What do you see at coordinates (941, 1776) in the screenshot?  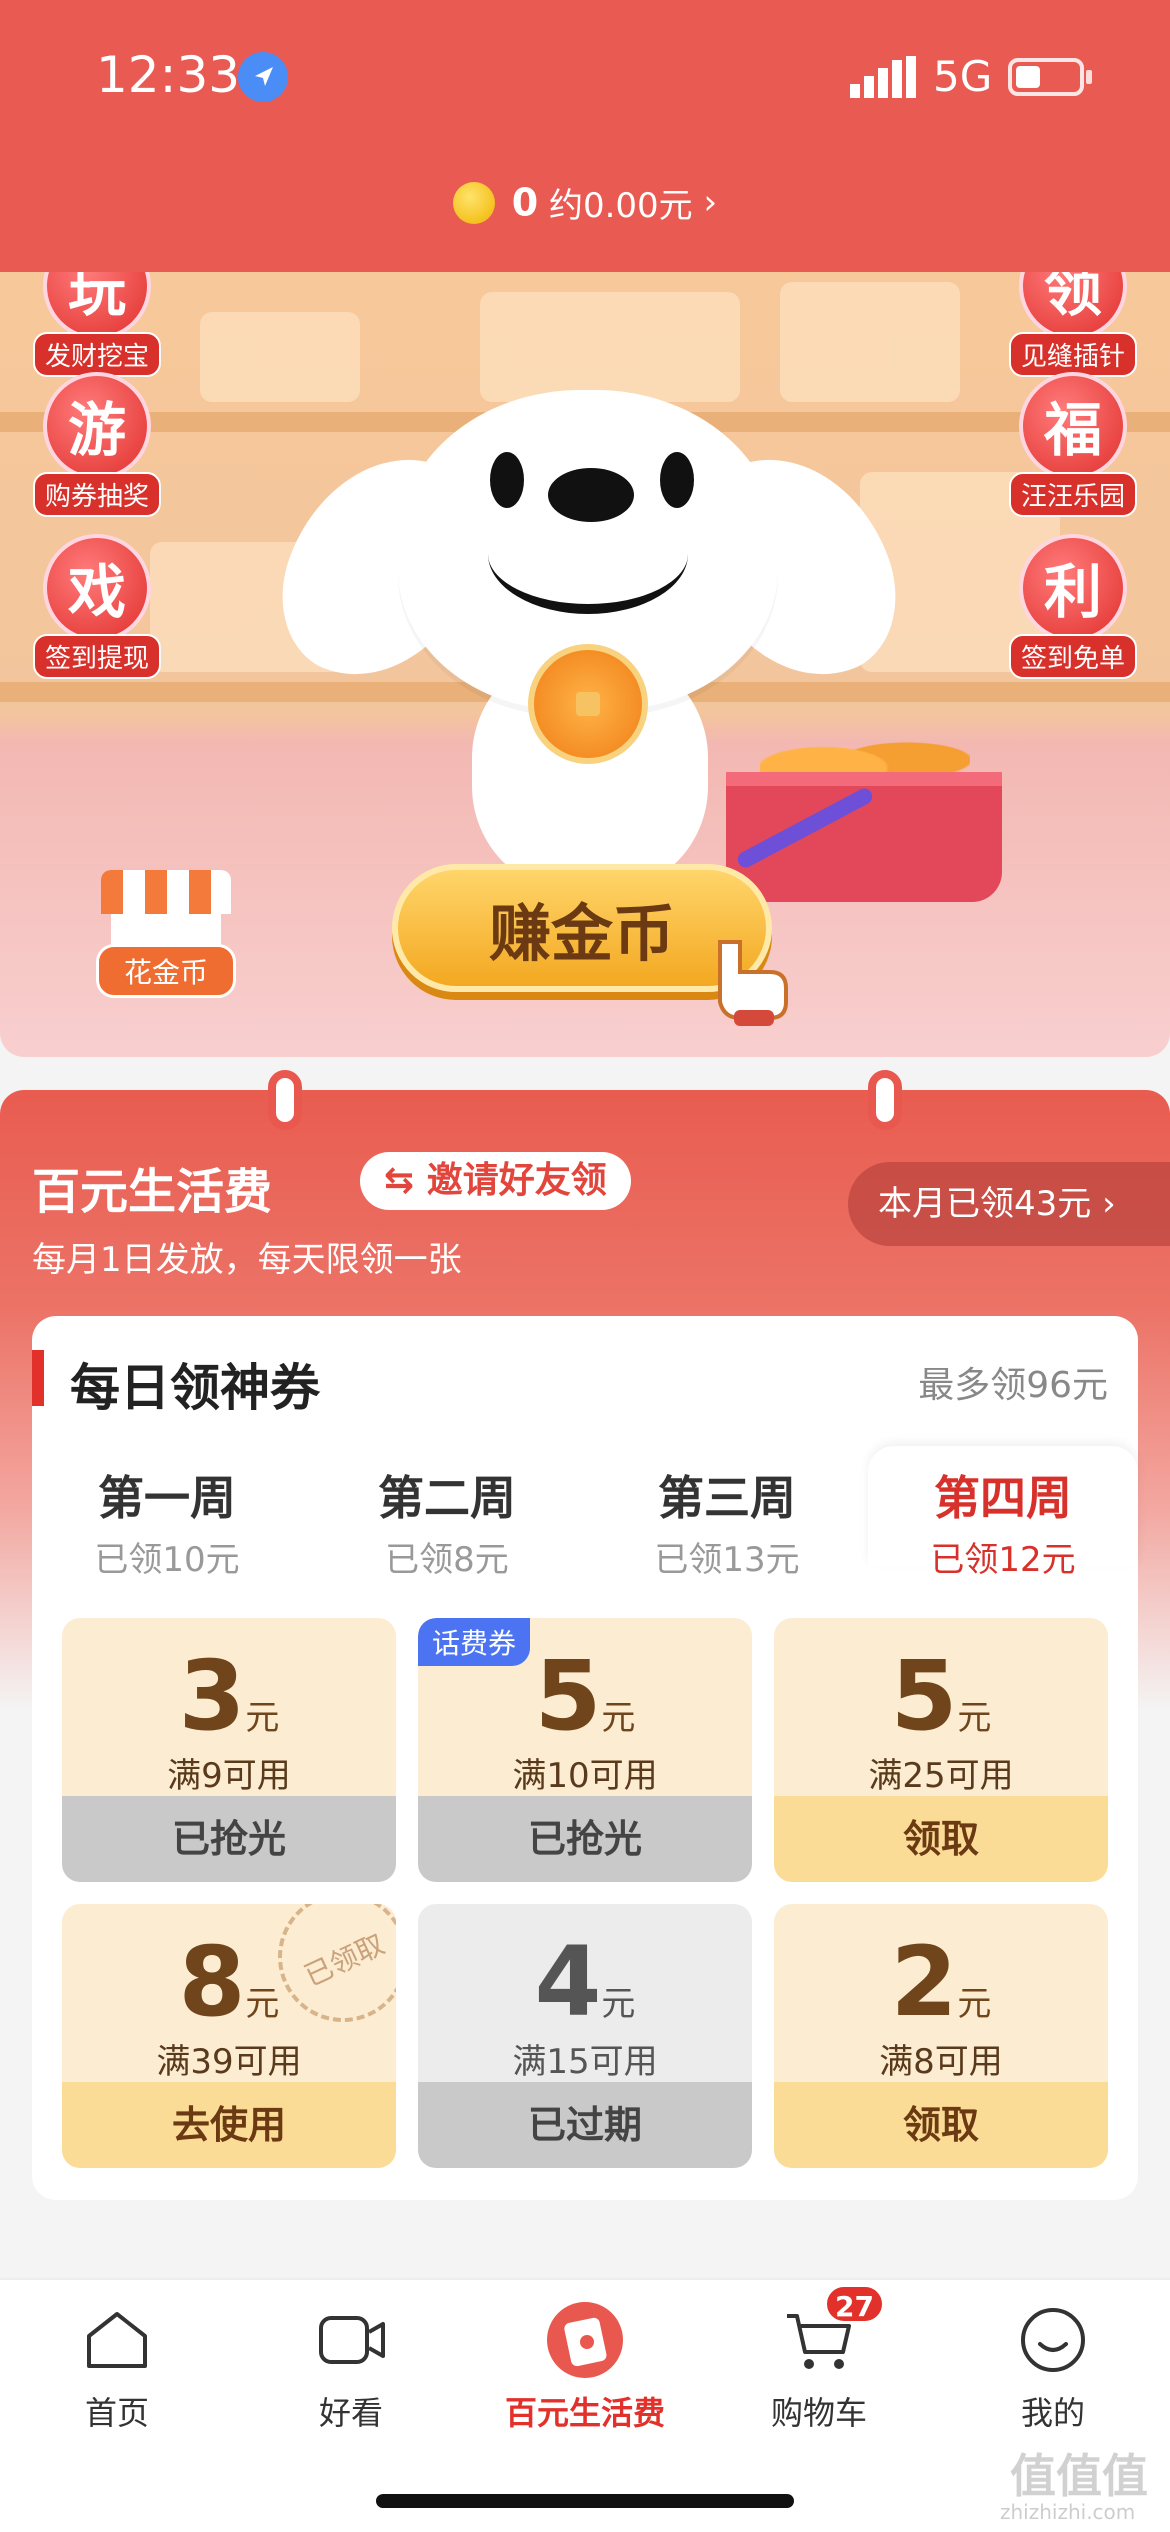 I see `coupon-condition: 满25可用` at bounding box center [941, 1776].